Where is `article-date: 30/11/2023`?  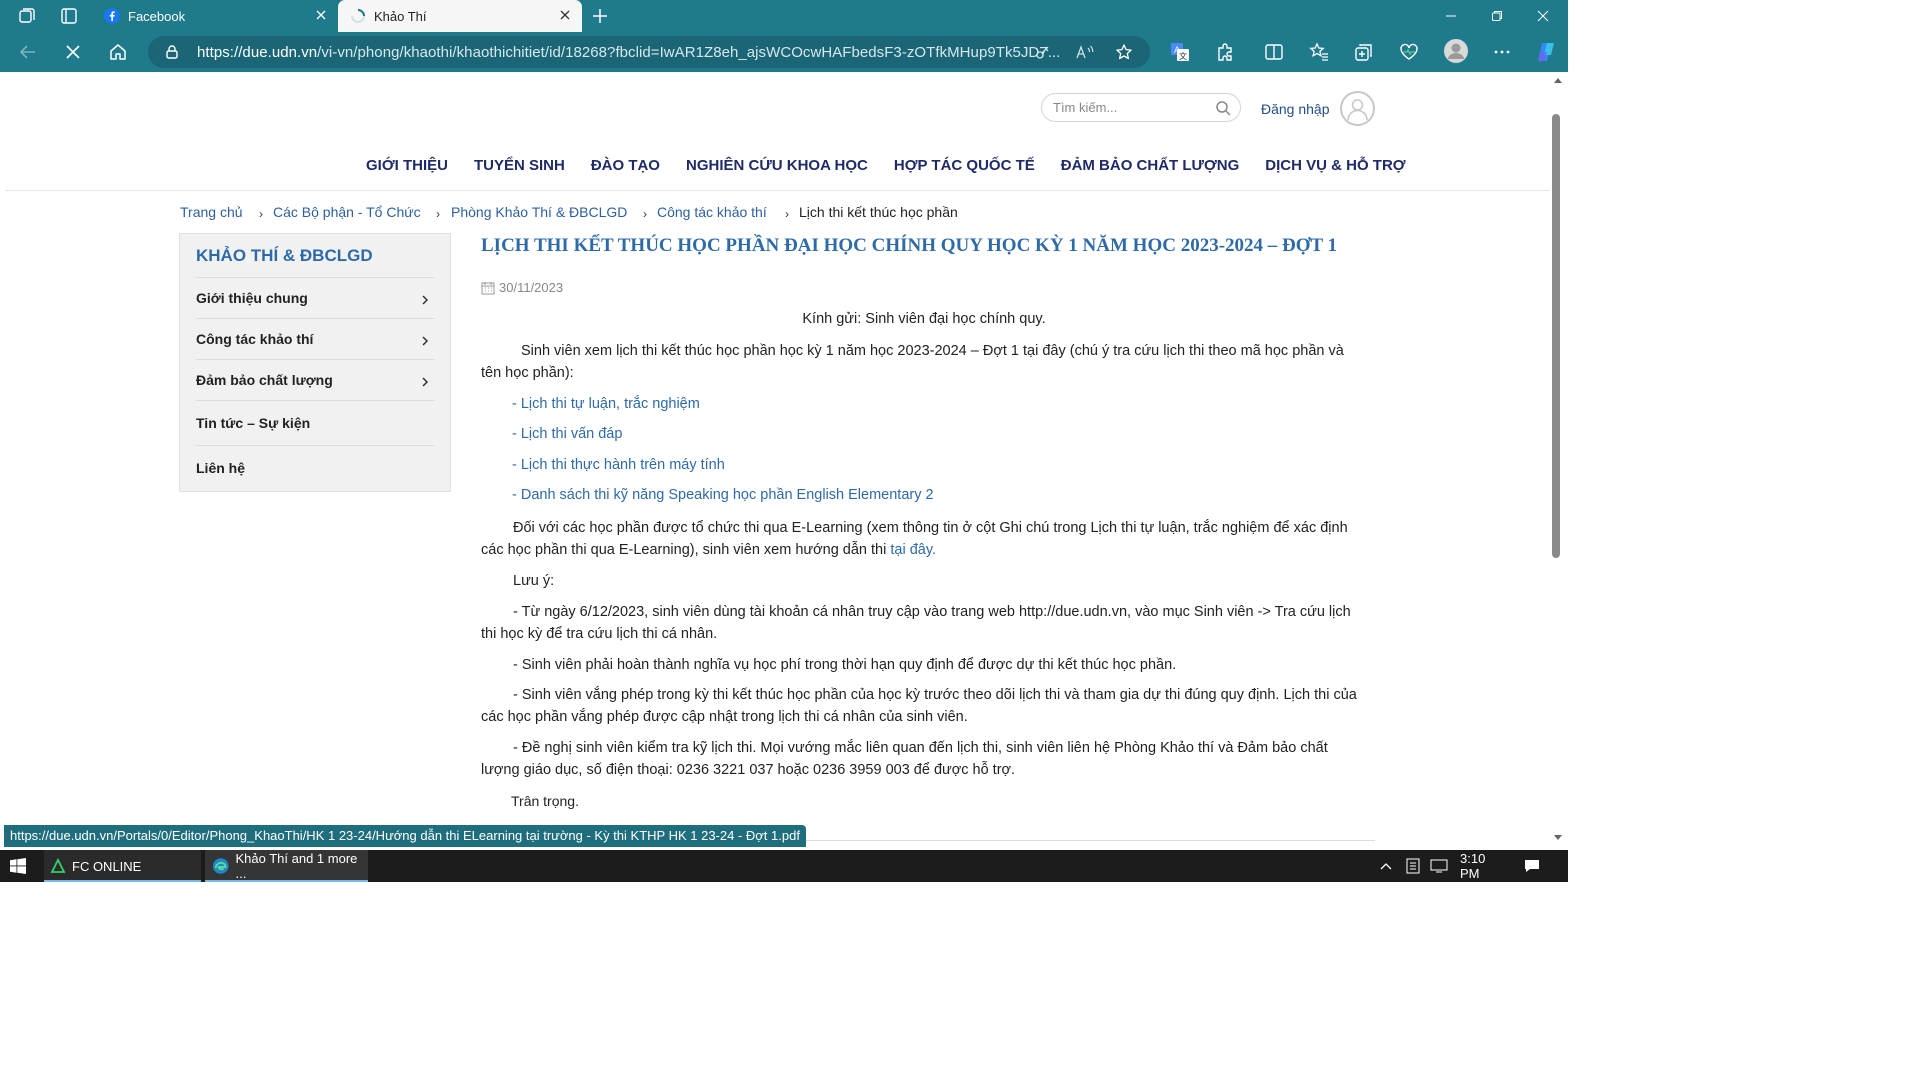 article-date: 30/11/2023 is located at coordinates (522, 287).